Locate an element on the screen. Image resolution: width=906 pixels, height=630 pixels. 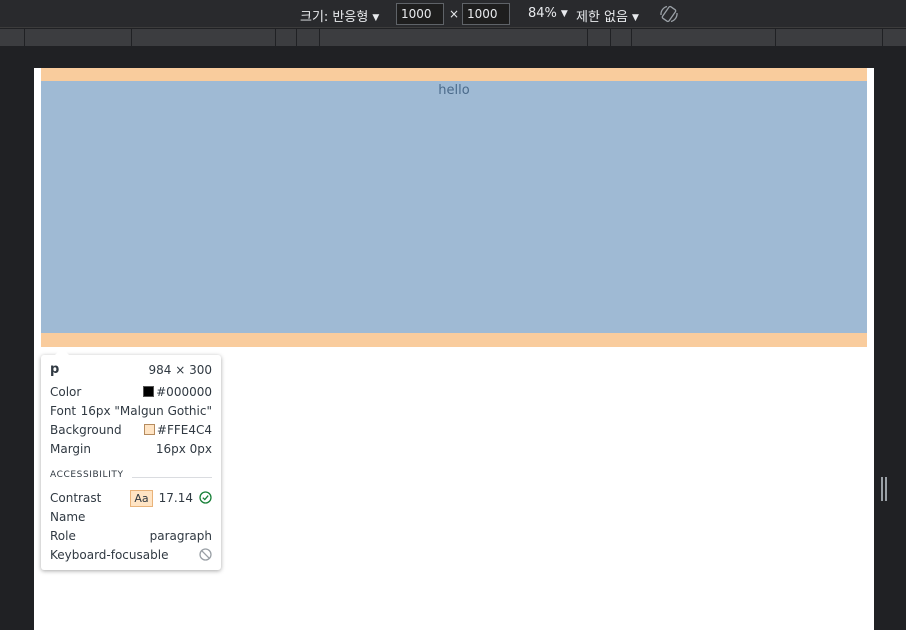
height-input is located at coordinates (486, 14).